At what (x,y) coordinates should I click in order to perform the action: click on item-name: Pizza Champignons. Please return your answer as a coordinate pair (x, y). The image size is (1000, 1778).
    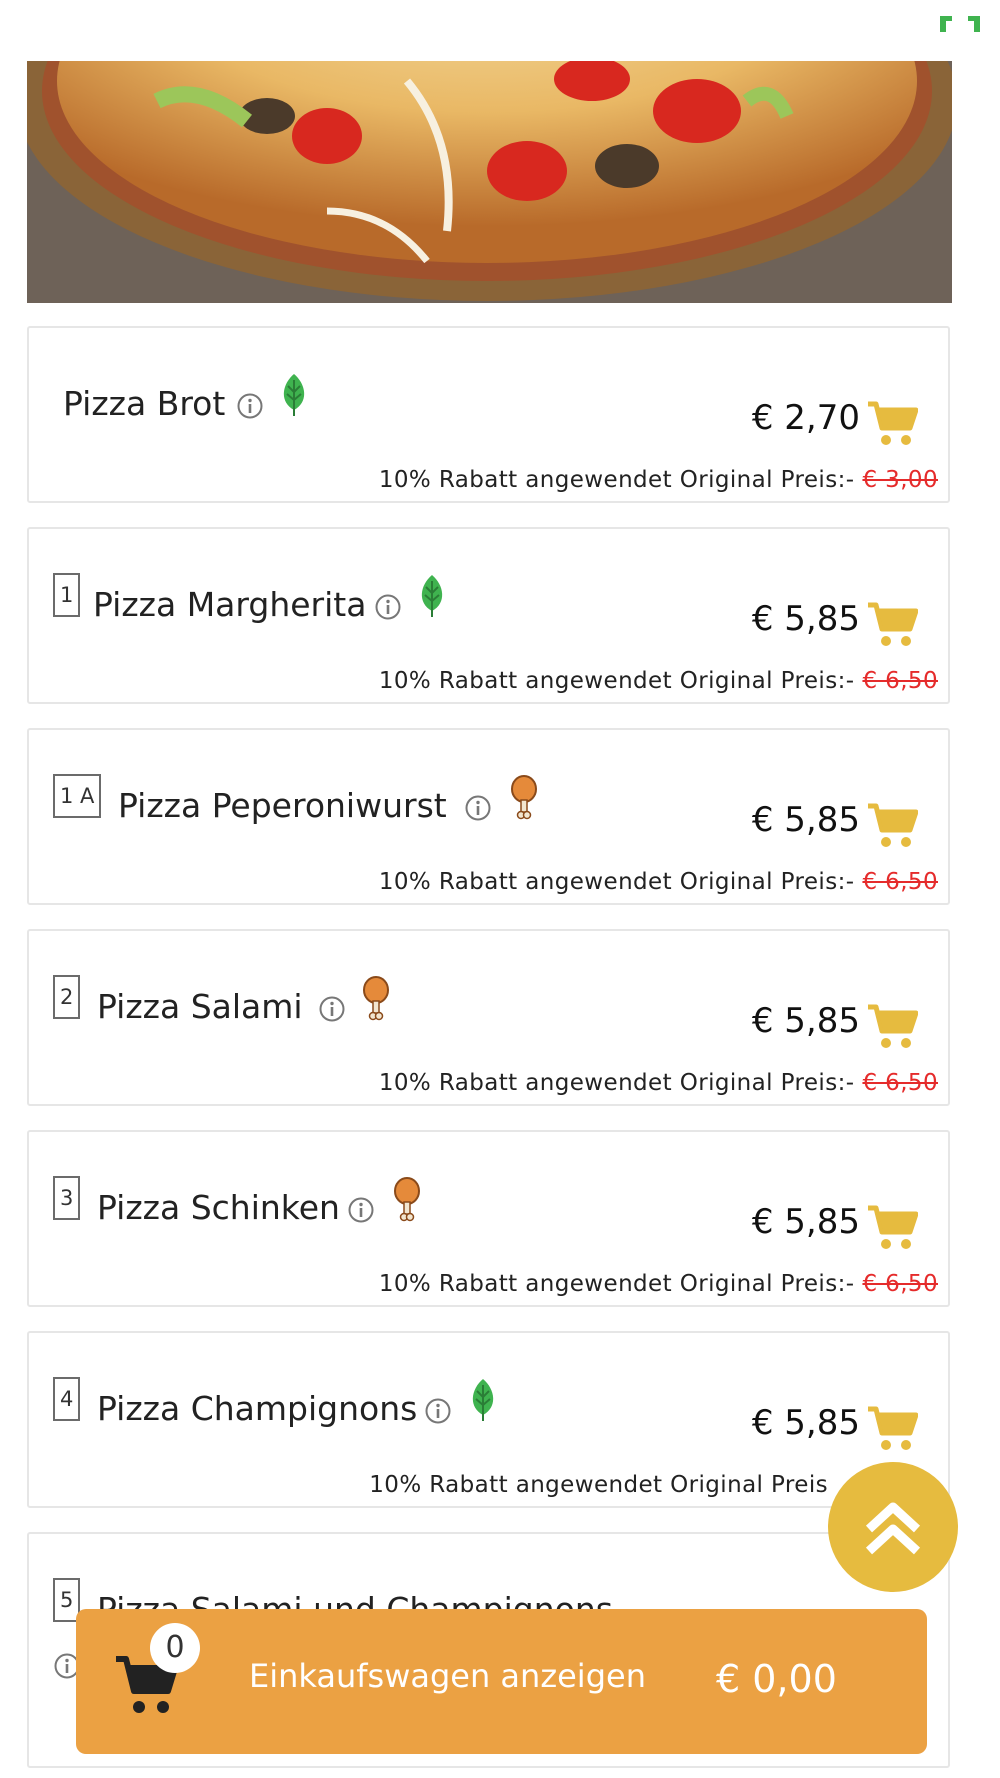
    Looking at the image, I should click on (257, 1408).